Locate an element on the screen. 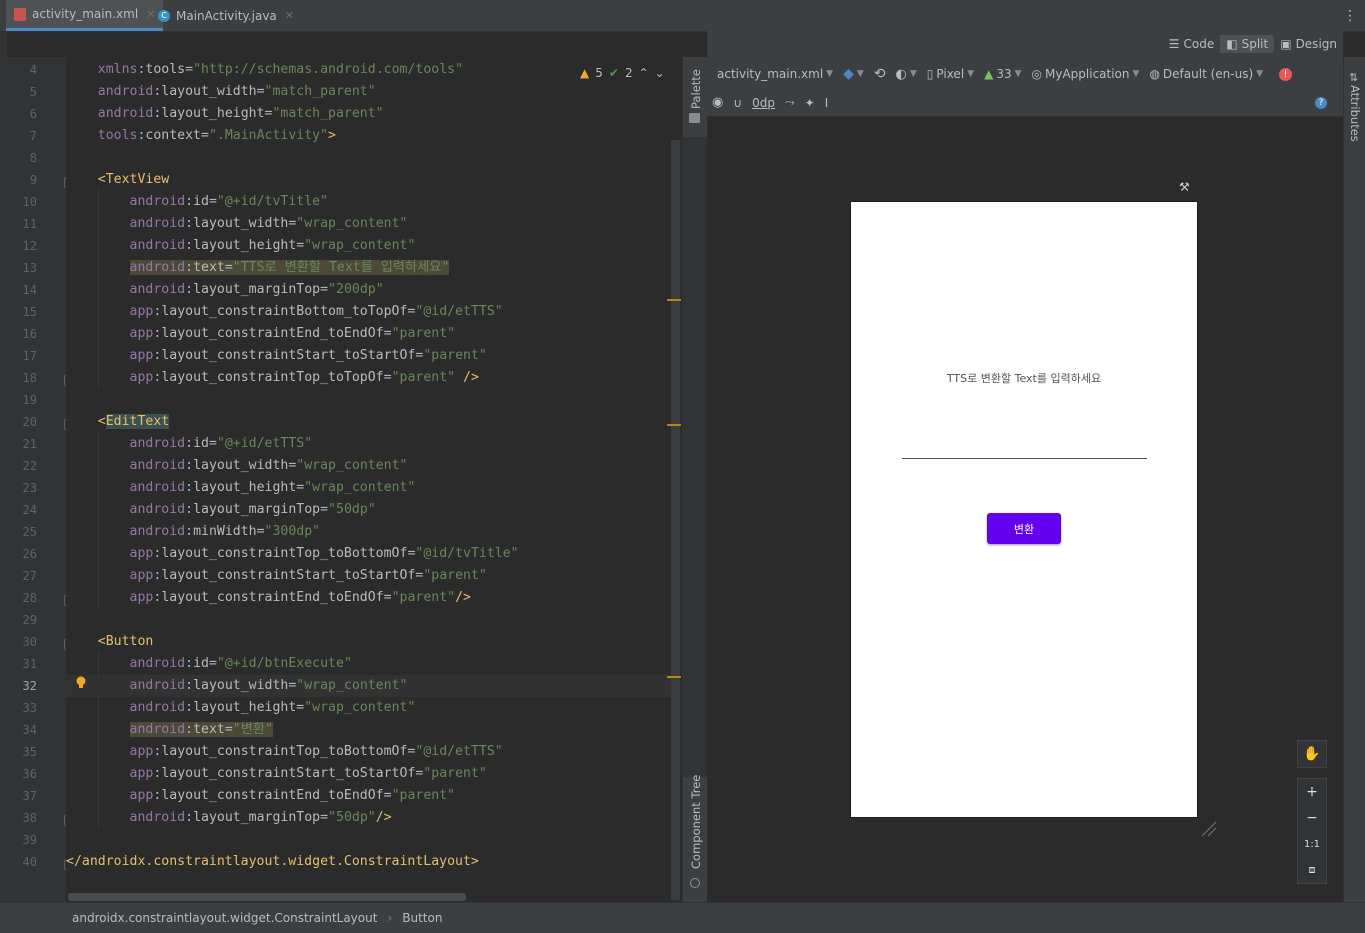  pan-button: ✋ is located at coordinates (1312, 754).